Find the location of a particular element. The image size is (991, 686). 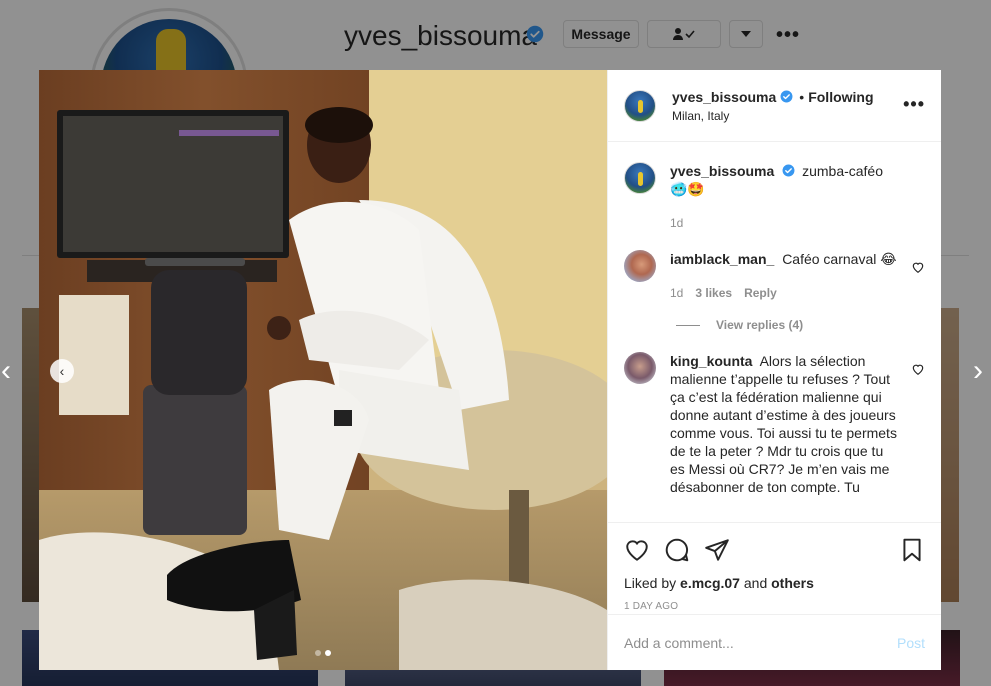

view-replies-button: View replies (4) is located at coordinates (800, 325).